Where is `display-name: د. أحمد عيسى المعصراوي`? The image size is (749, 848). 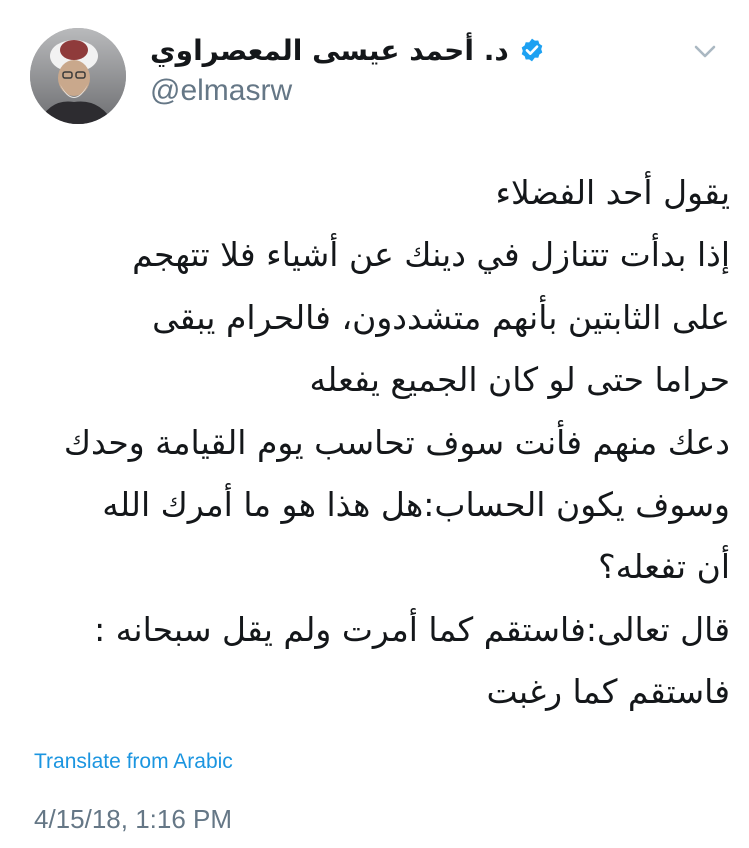 display-name: د. أحمد عيسى المعصراوي is located at coordinates (329, 50).